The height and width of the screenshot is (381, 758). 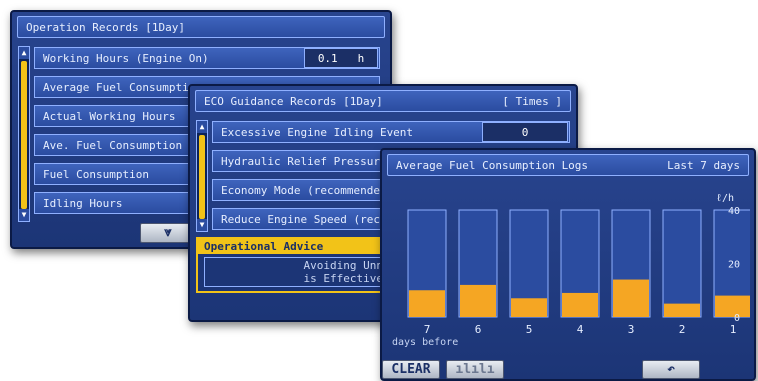 I want to click on bar-chart-button: ılılı, so click(x=475, y=369).